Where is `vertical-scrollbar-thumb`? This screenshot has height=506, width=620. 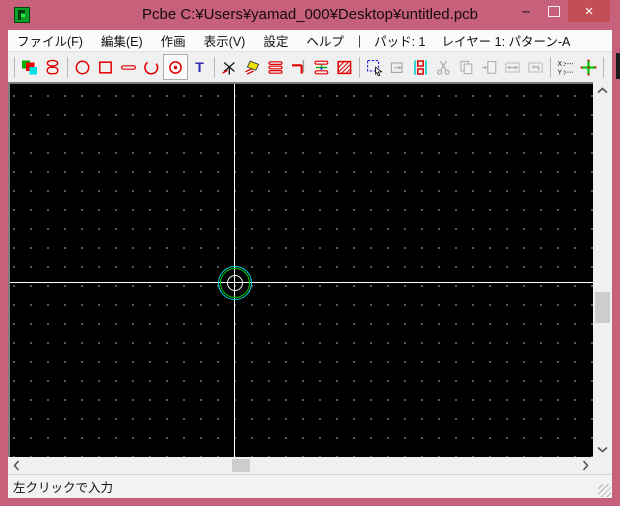 vertical-scrollbar-thumb is located at coordinates (602, 307).